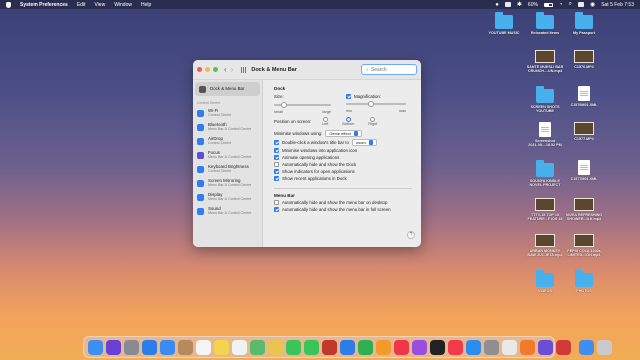  What do you see at coordinates (497, 5) in the screenshot?
I see `extras-icon: ●` at bounding box center [497, 5].